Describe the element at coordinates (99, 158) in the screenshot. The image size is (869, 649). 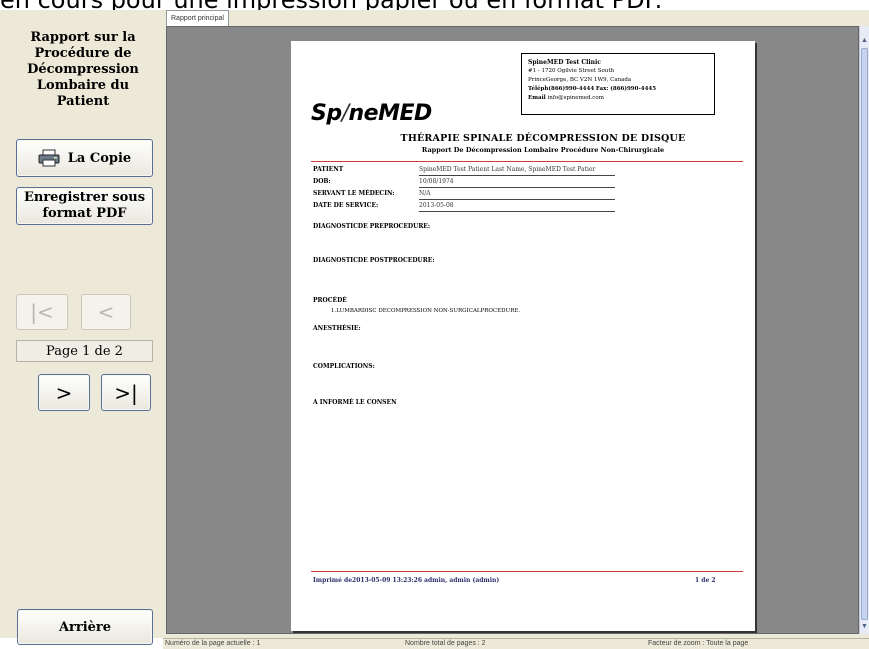
I see `print-button-label: La Copie` at that location.